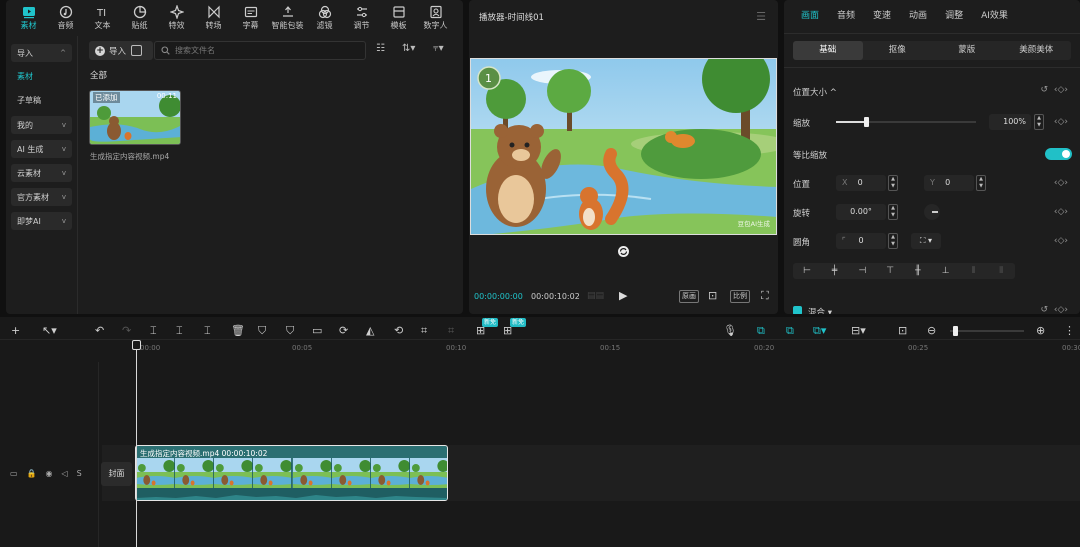  I want to click on microphone-icon: 🎙, so click(730, 331).